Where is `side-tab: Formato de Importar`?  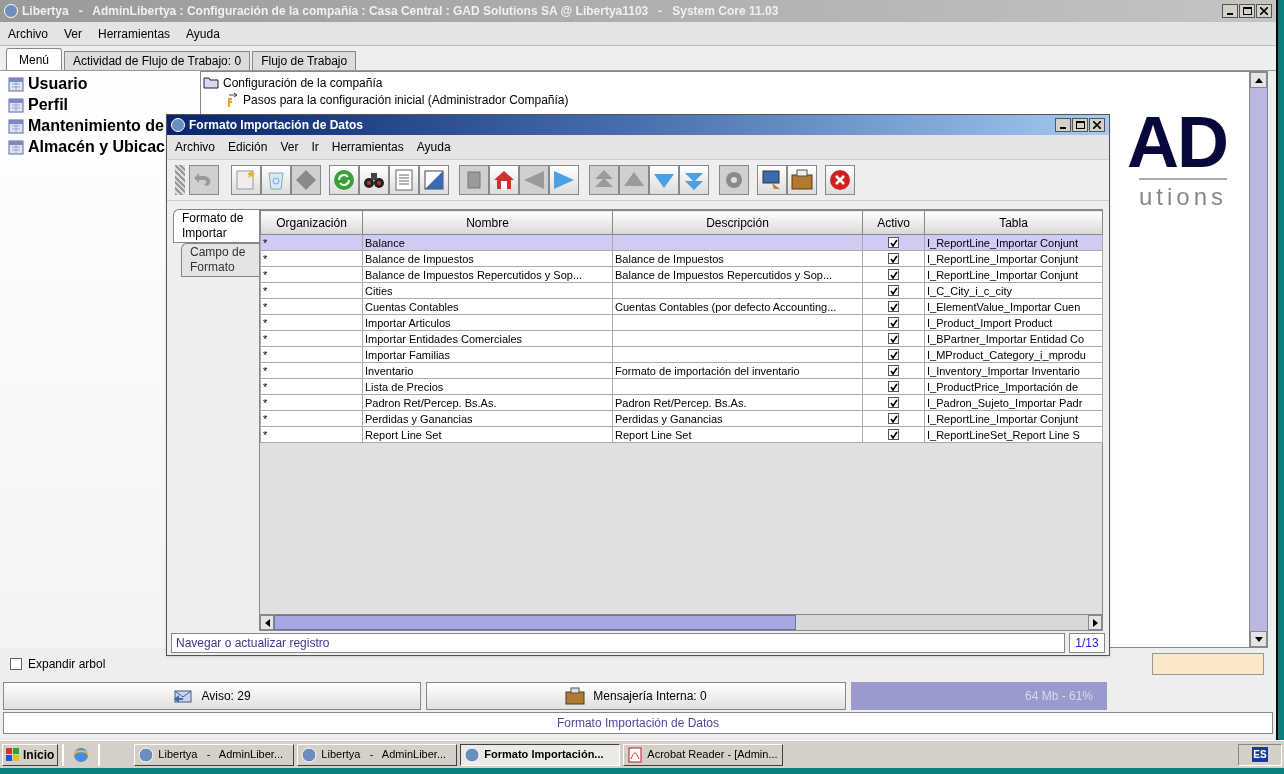
side-tab: Formato de Importar is located at coordinates (216, 226).